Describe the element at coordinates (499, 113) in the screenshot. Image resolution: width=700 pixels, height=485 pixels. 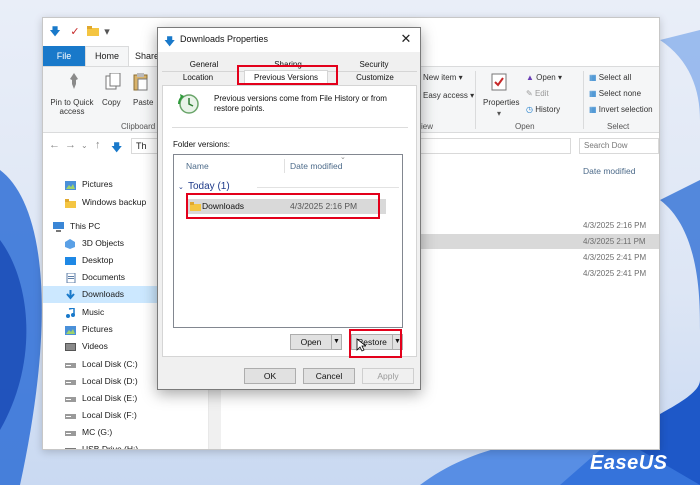
I see `properties-dropdown-icon: ▾` at that location.